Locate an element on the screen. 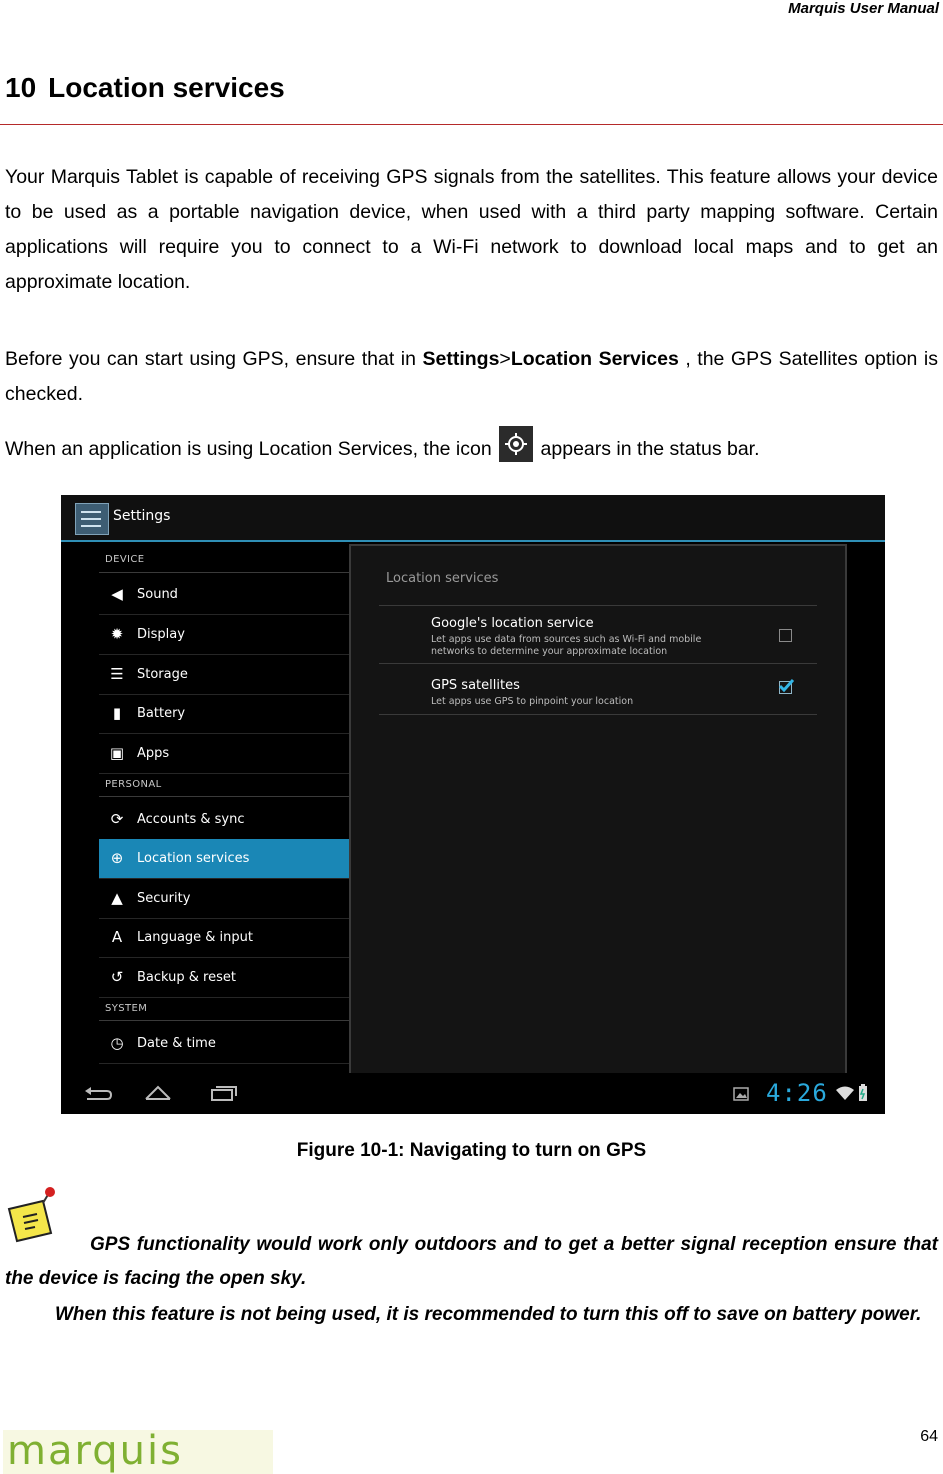 Image resolution: width=943 pixels, height=1474 pixels. storage-icon: ☰ is located at coordinates (117, 674).